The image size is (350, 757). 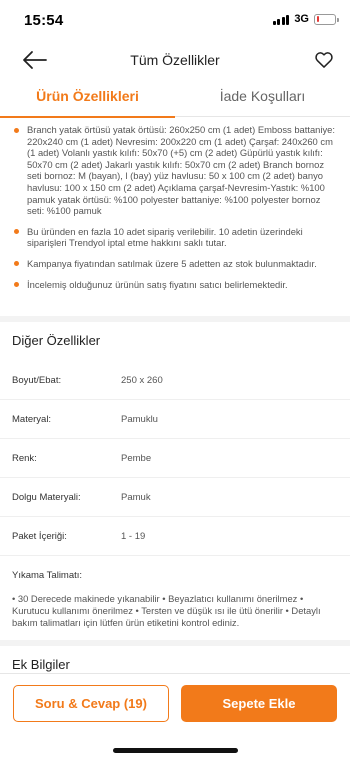 I want to click on spec-label: Paket İçeriği:, so click(x=39, y=536).